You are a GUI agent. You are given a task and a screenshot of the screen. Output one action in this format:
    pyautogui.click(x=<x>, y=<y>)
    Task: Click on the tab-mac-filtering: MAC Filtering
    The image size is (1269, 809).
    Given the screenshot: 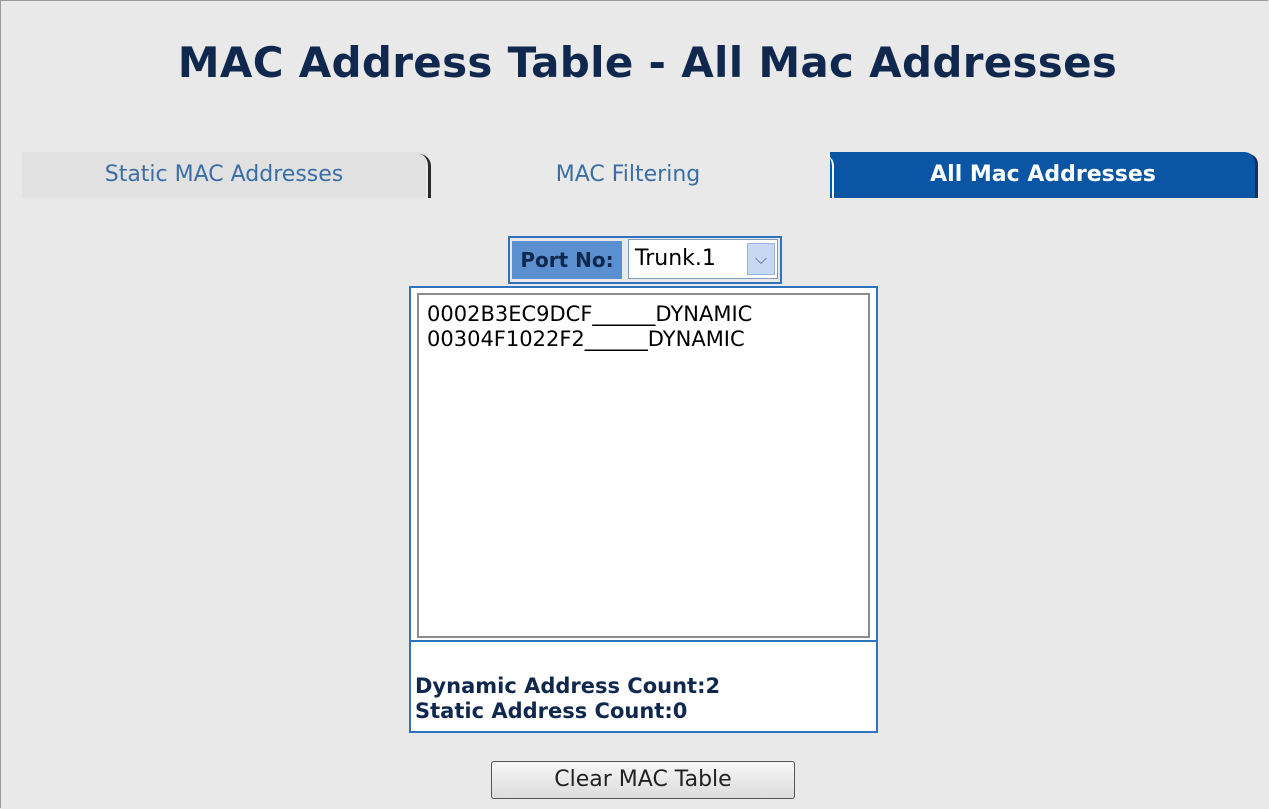 What is the action you would take?
    pyautogui.click(x=628, y=175)
    